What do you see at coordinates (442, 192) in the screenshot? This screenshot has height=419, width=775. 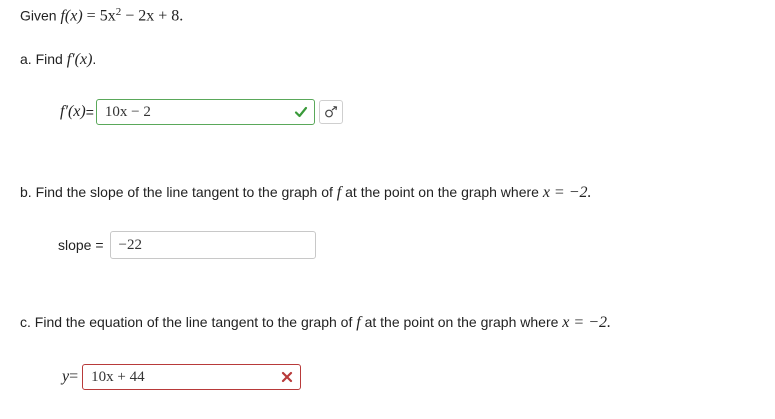 I see `part-b-text-b: at the point on the graph where` at bounding box center [442, 192].